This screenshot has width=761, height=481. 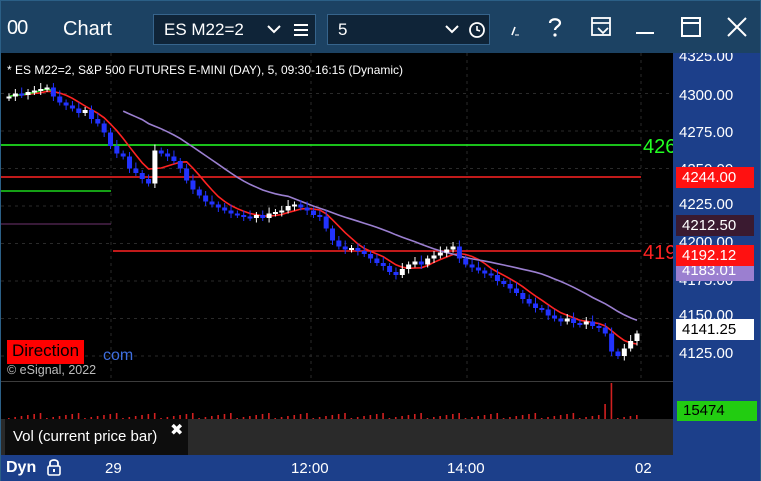 I want to click on study-close-icon: ✖, so click(x=176, y=430).